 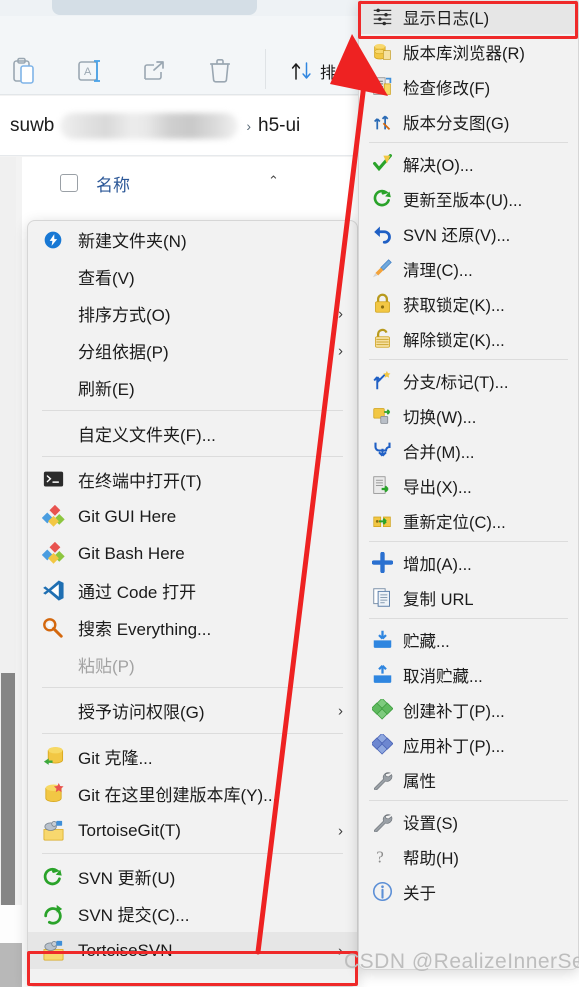 What do you see at coordinates (53, 351) in the screenshot?
I see `group-by-icon` at bounding box center [53, 351].